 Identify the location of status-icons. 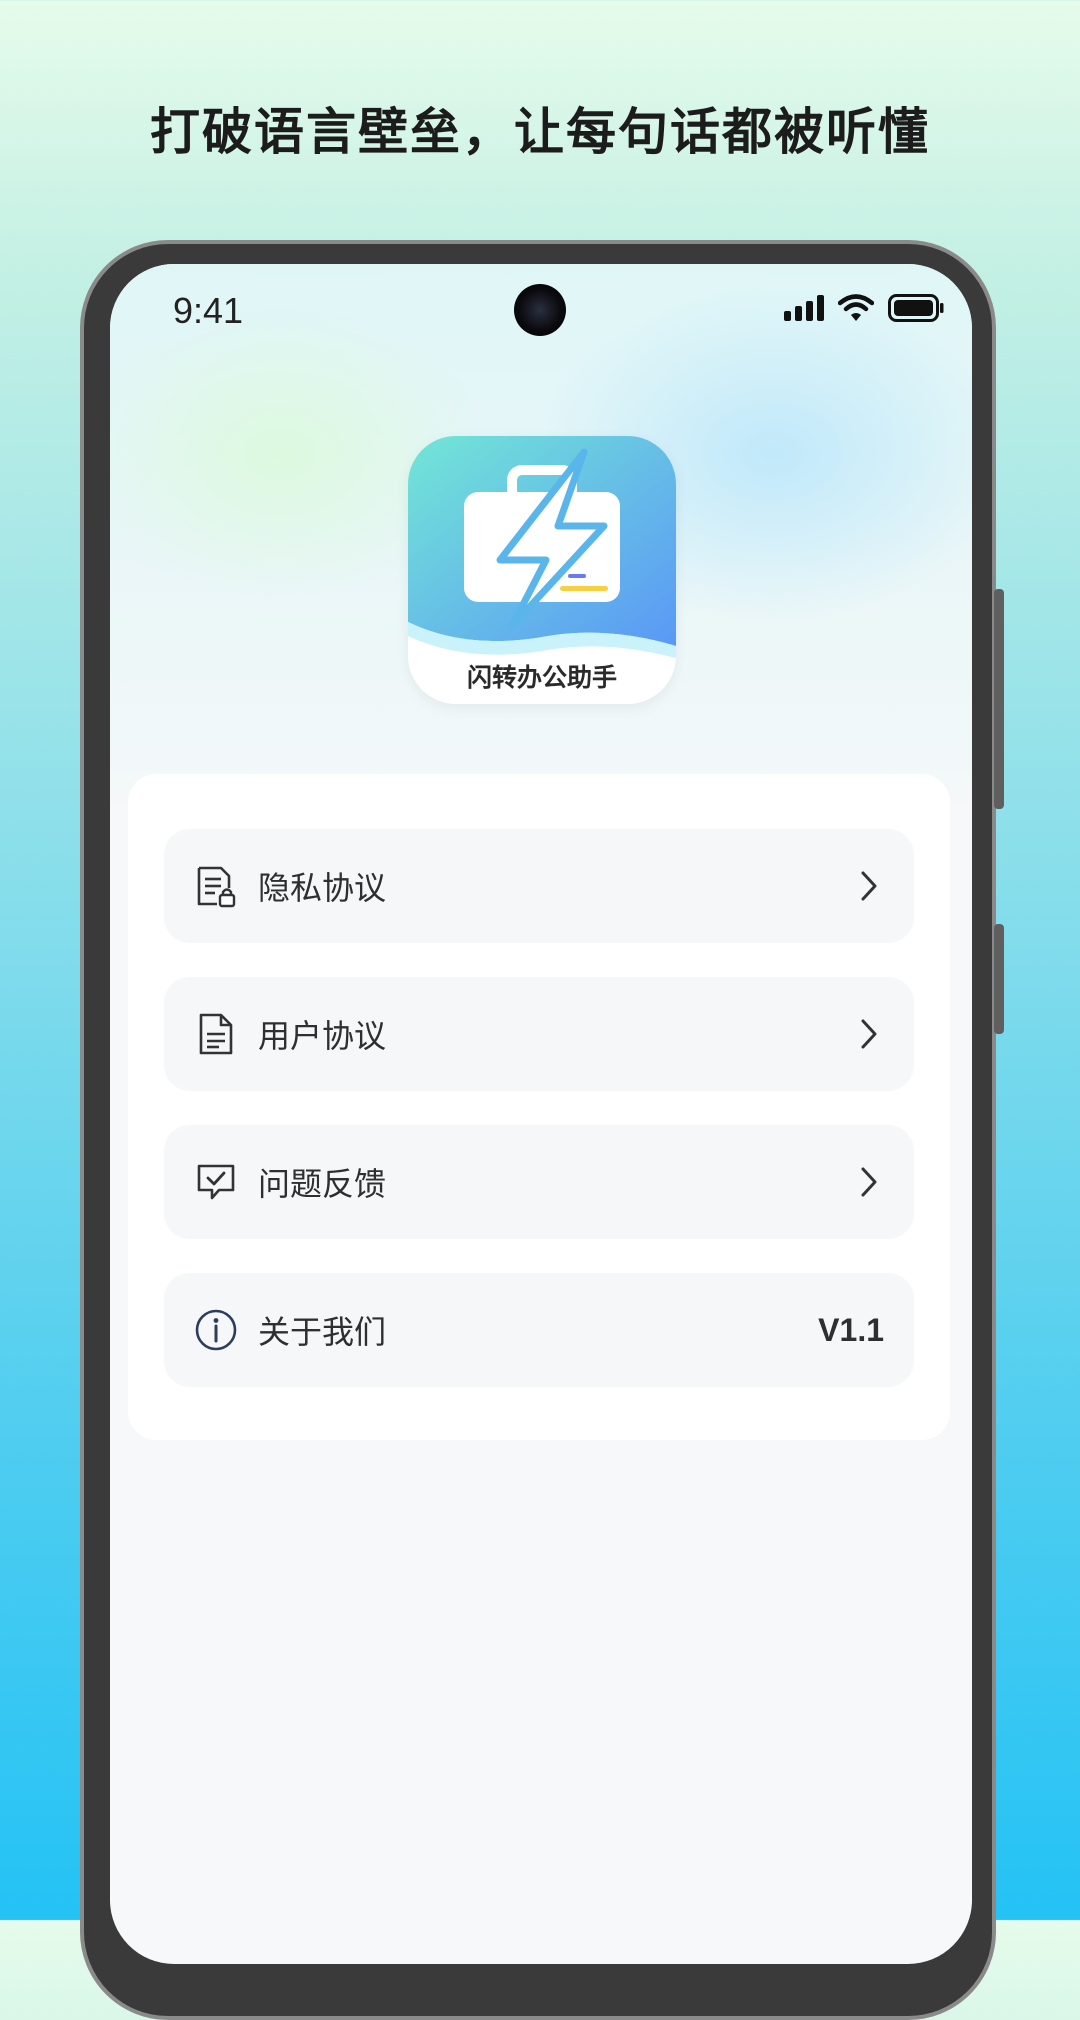
(864, 310).